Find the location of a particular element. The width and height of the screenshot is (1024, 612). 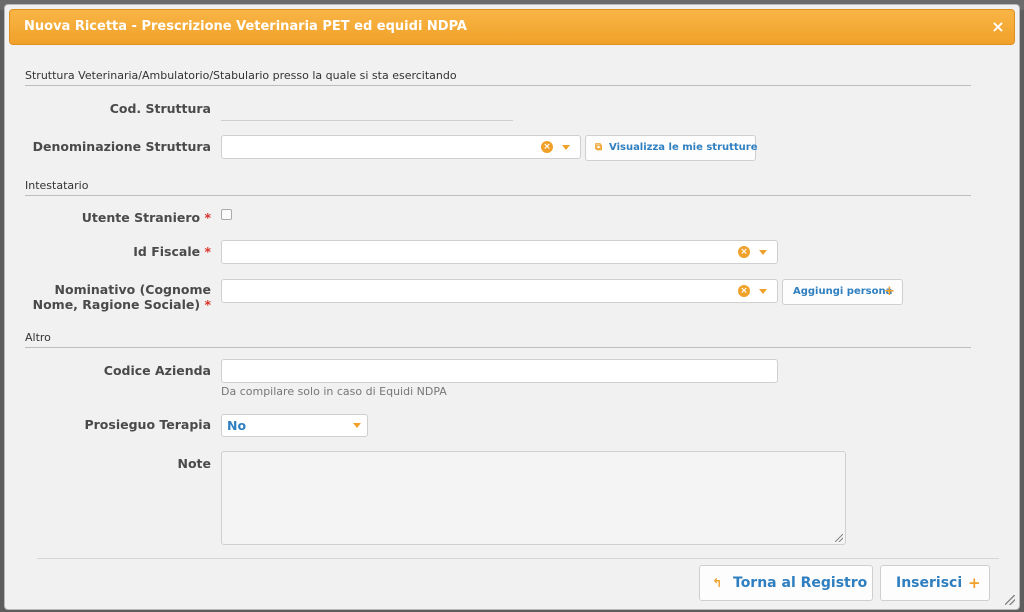

denominazione-label: Denominazione Struttura is located at coordinates (121, 146).